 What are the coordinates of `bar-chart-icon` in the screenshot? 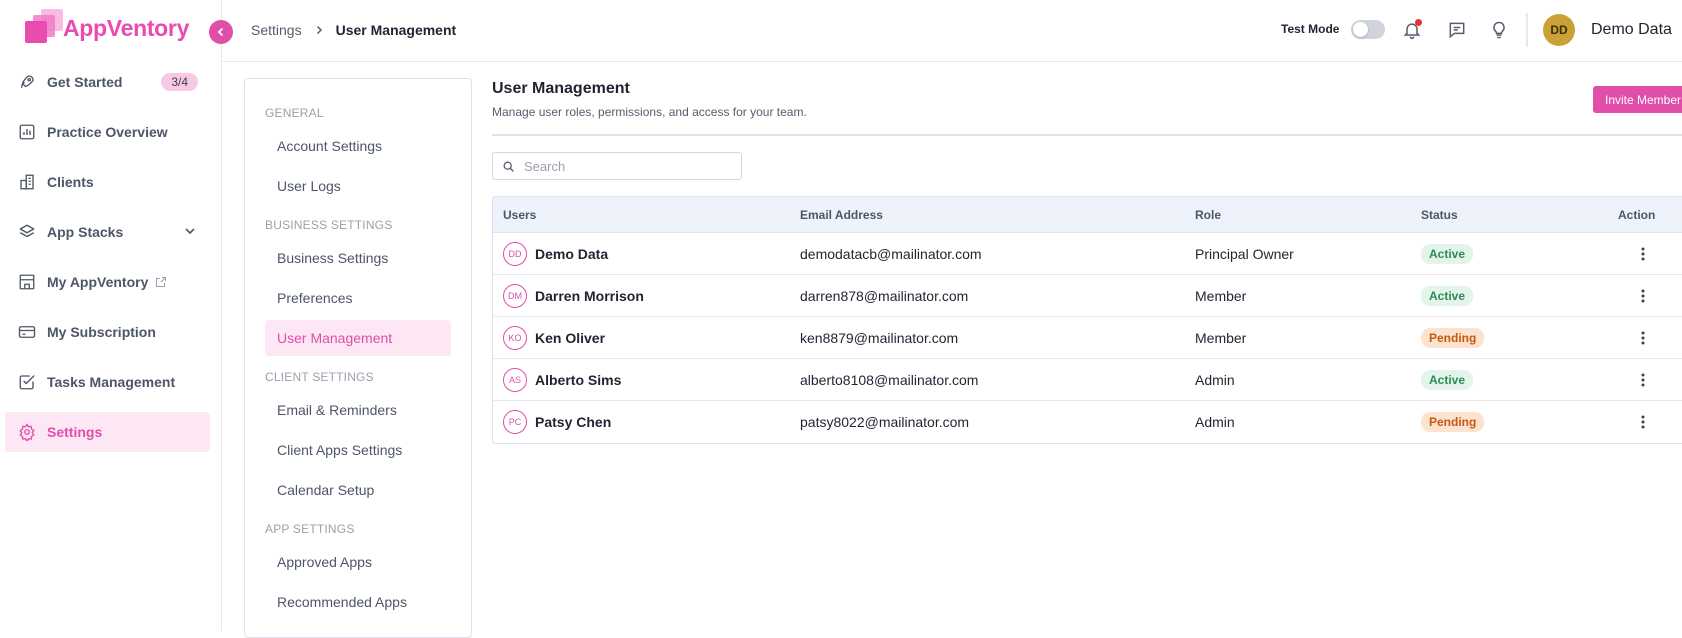 It's located at (27, 132).